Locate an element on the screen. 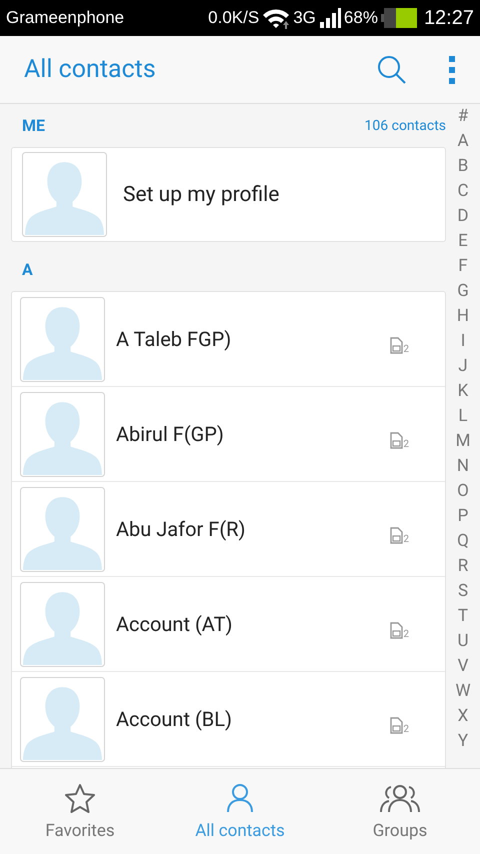  index-letter: S is located at coordinates (463, 591).